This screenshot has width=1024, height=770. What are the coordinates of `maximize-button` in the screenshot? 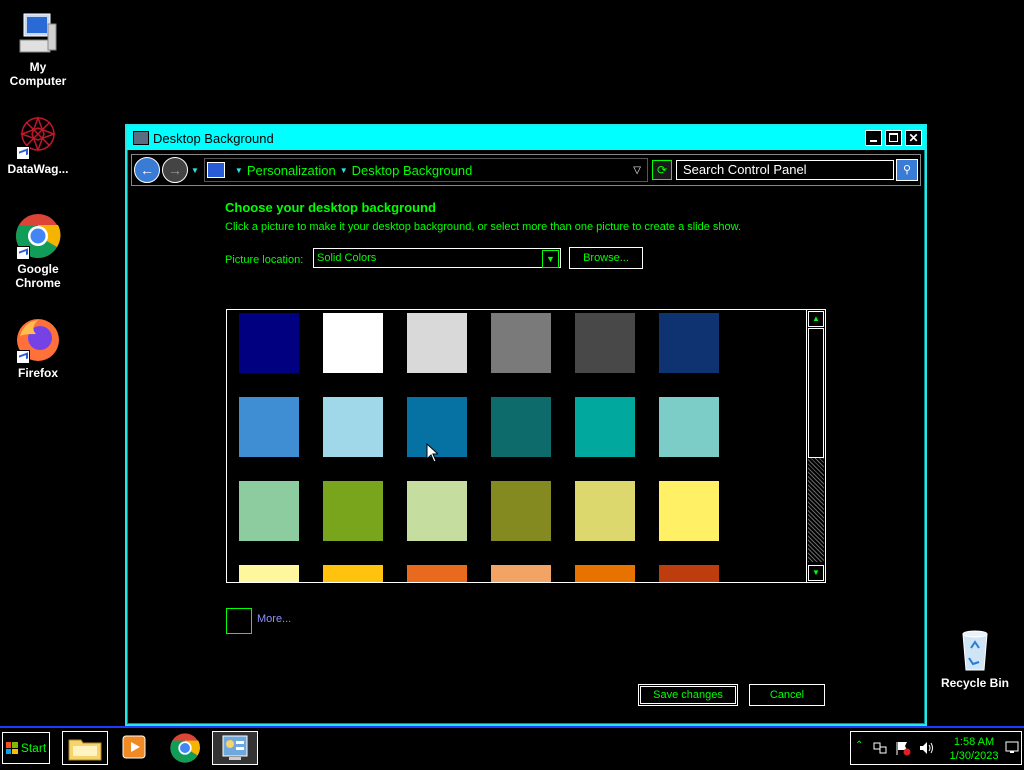 It's located at (893, 138).